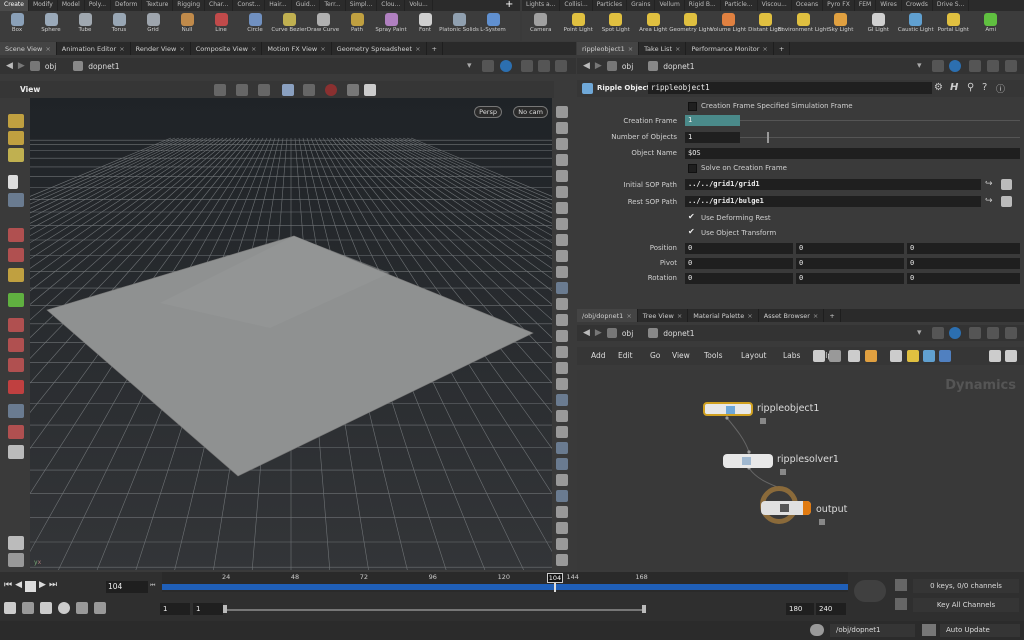 The height and width of the screenshot is (640, 1024). I want to click on shelf-tool-circle: Circle, so click(255, 26).